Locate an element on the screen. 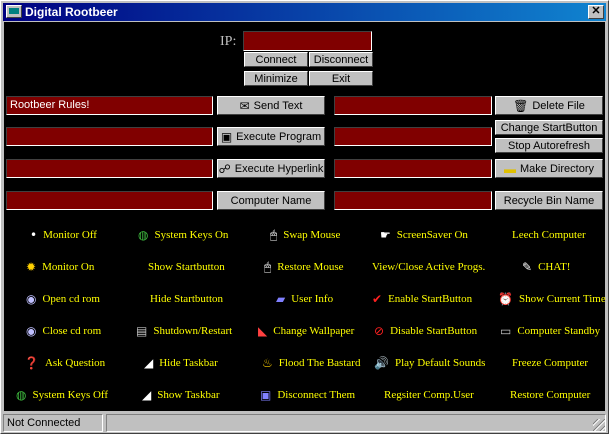 The image size is (609, 434). cmd-hide-taskbar: ◢ Hide Taskbar is located at coordinates (181, 363).